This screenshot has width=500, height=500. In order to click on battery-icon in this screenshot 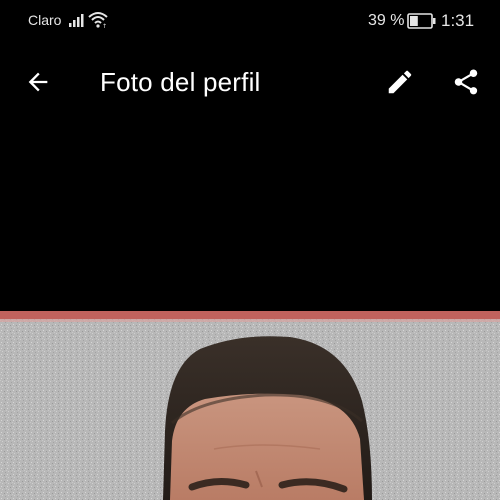, I will do `click(421, 21)`.